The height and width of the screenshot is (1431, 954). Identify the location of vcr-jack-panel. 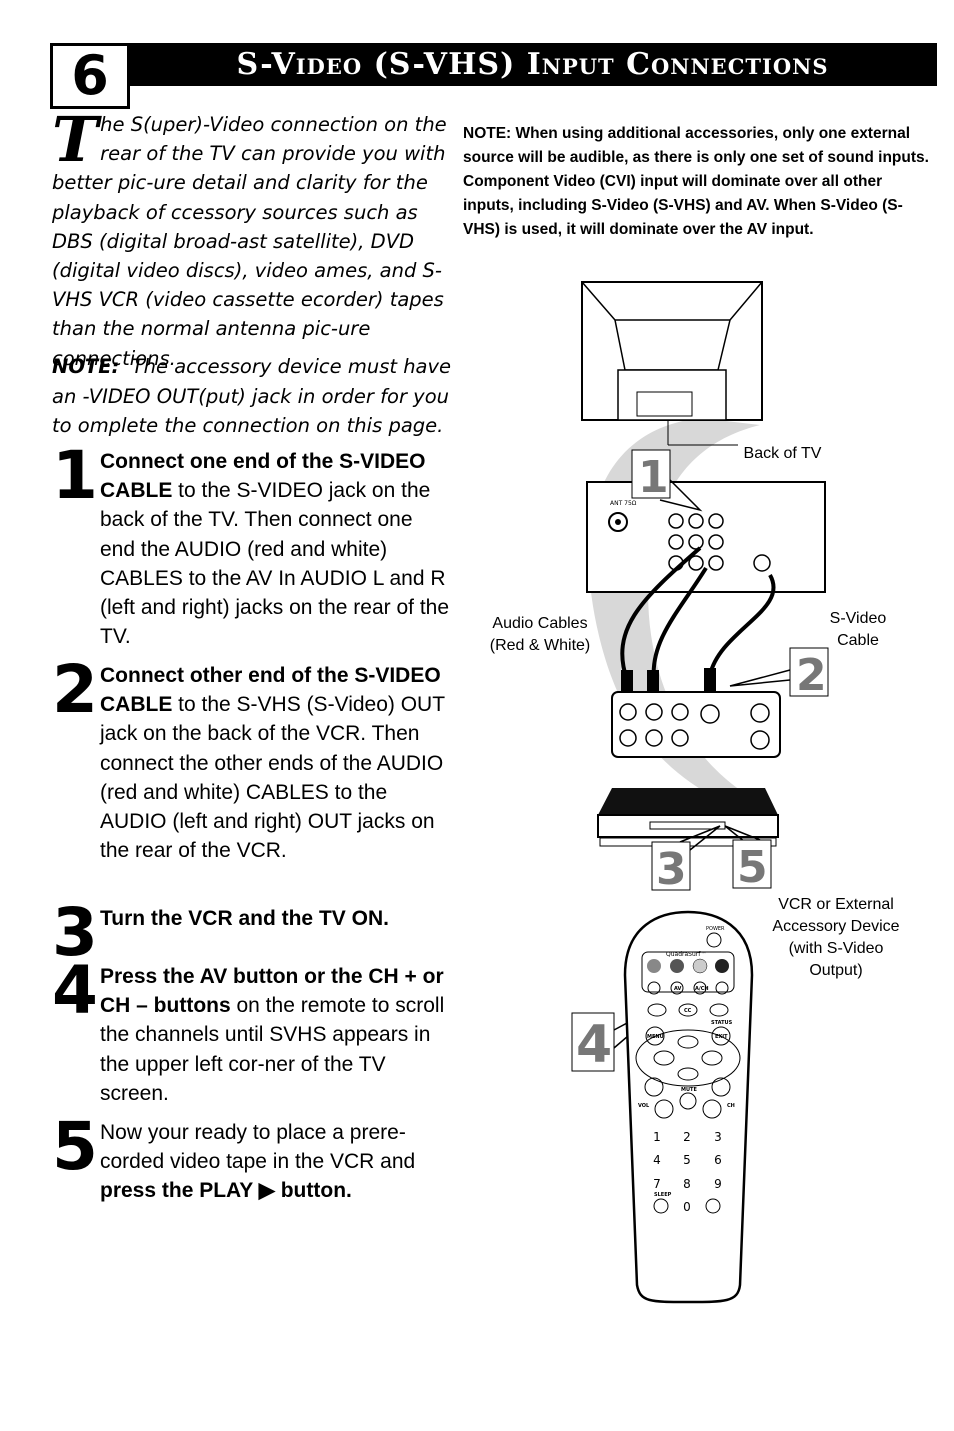
(696, 724).